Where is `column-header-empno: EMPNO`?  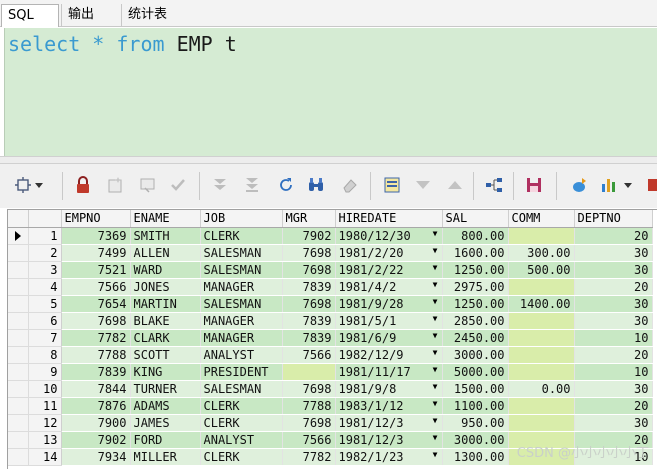 column-header-empno: EMPNO is located at coordinates (96, 219).